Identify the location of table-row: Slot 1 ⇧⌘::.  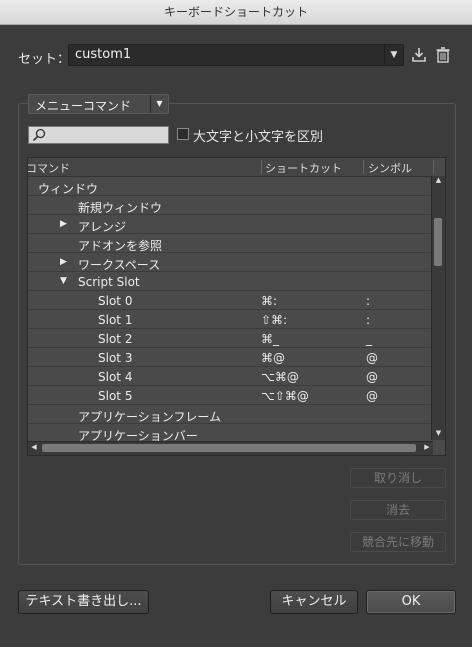
(230, 319).